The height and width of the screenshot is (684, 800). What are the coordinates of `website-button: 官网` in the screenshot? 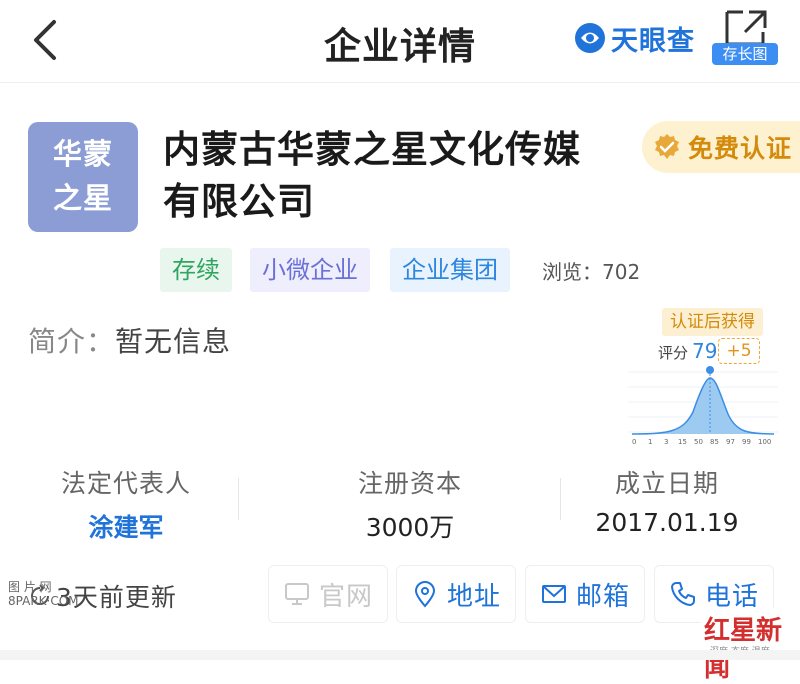 It's located at (328, 594).